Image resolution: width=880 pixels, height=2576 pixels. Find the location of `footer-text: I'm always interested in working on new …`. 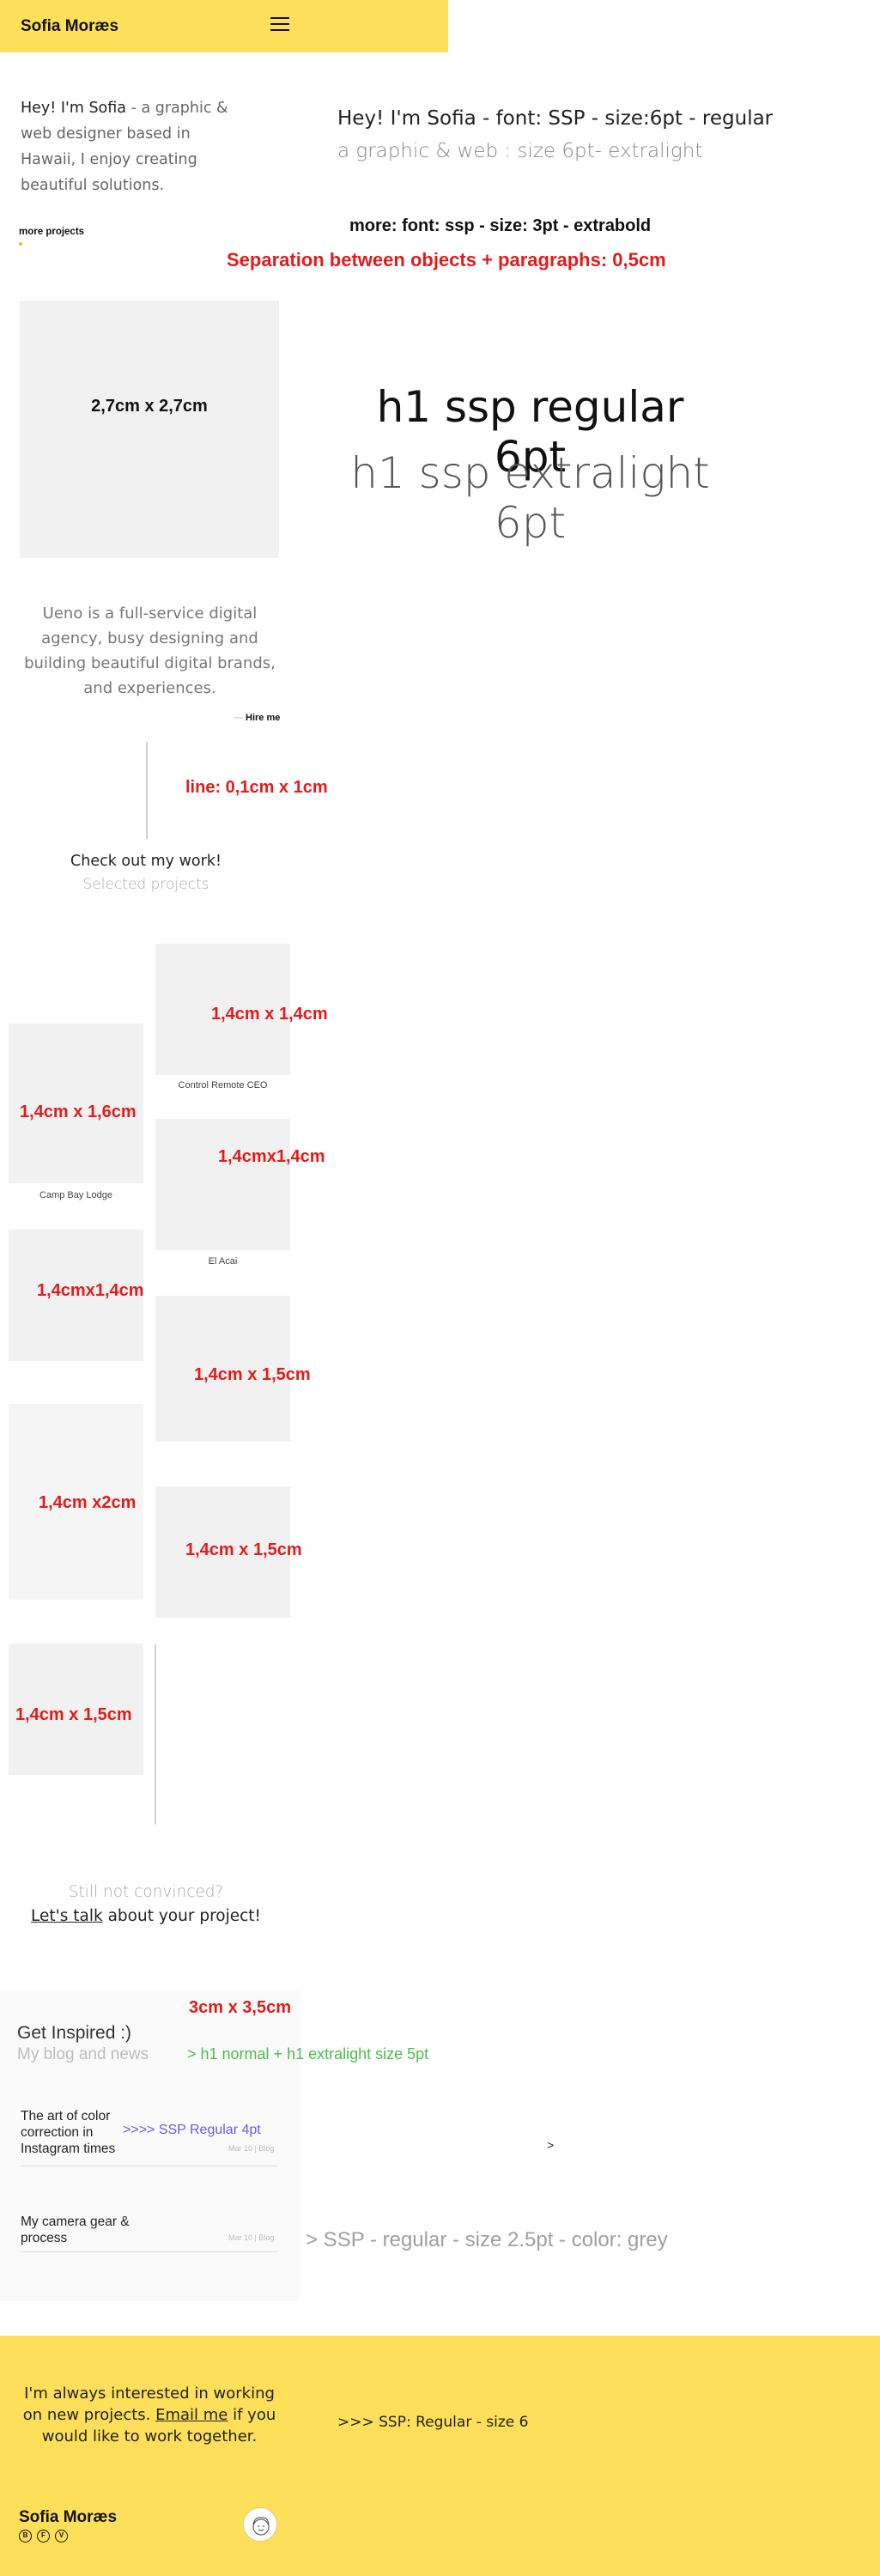

footer-text: I'm always interested in working on new … is located at coordinates (149, 2415).